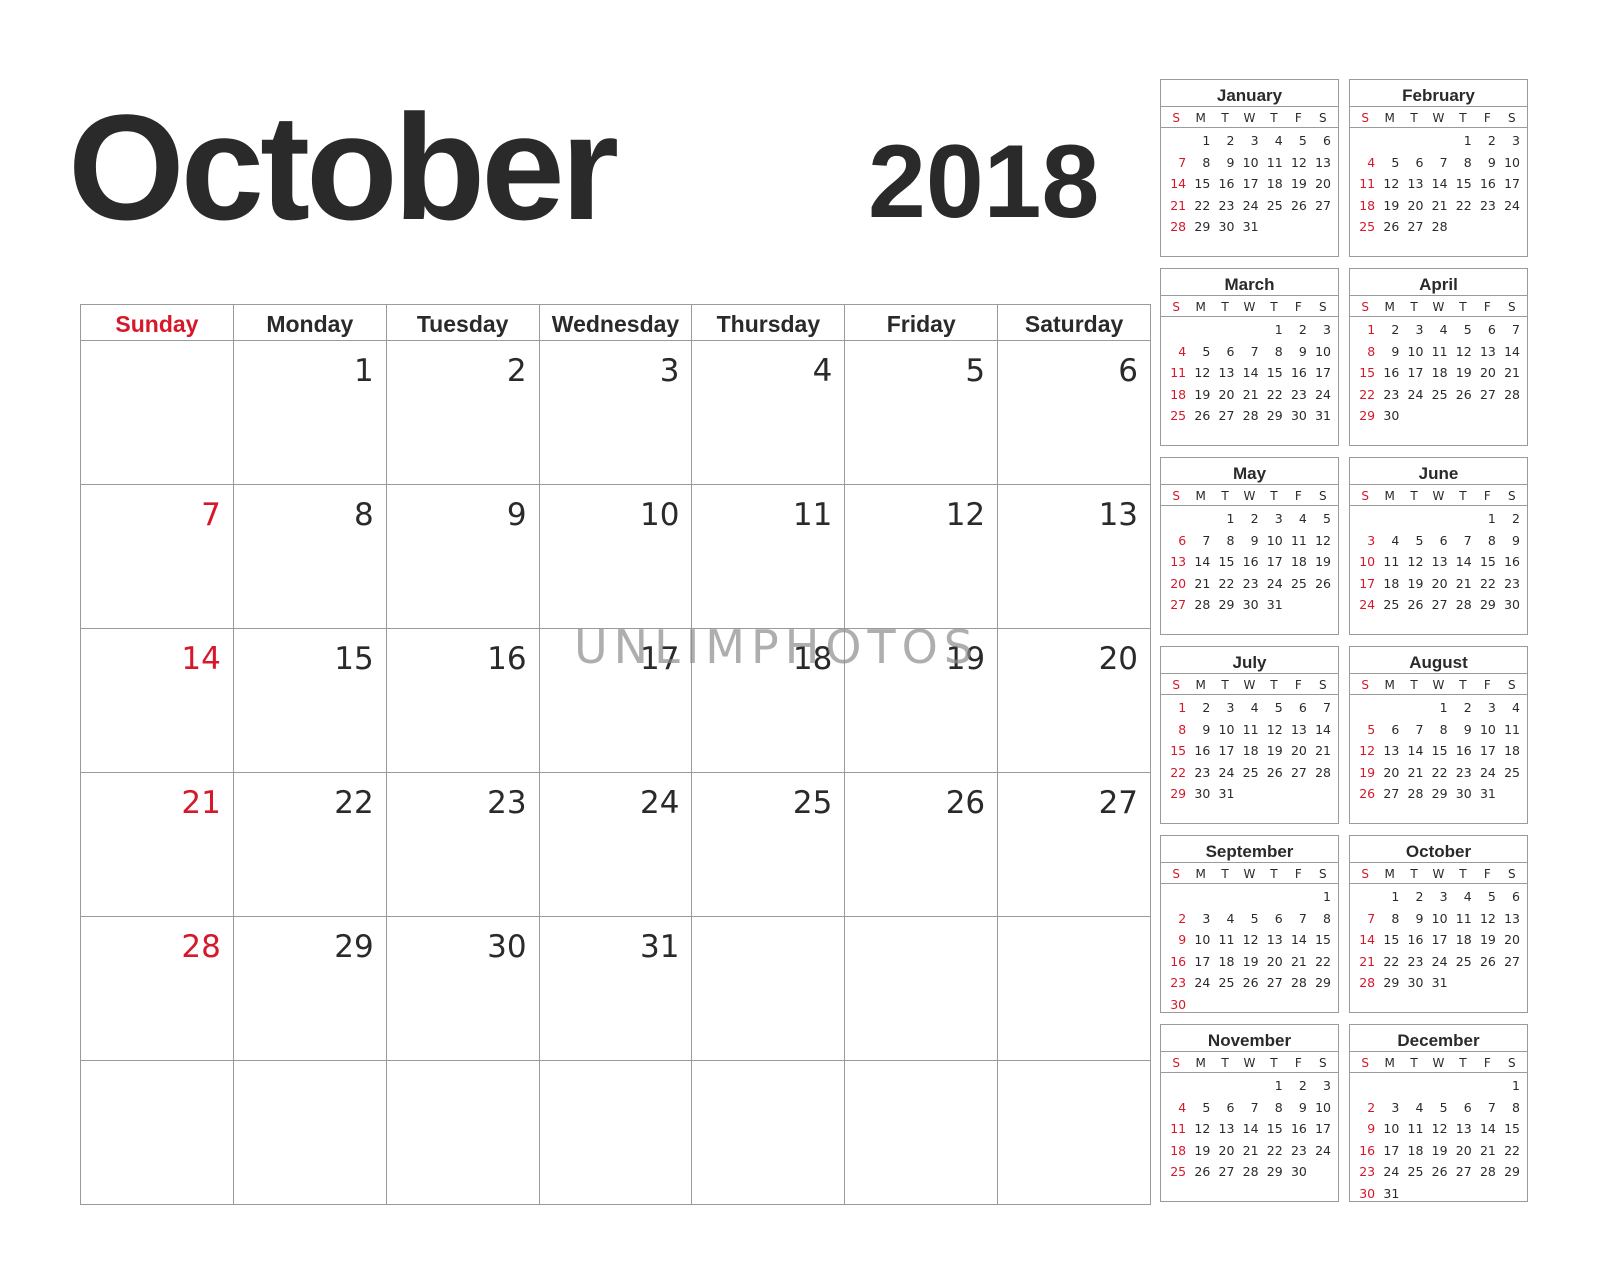 Image resolution: width=1600 pixels, height=1281 pixels. What do you see at coordinates (309, 700) in the screenshot?
I see `day-cell: 15` at bounding box center [309, 700].